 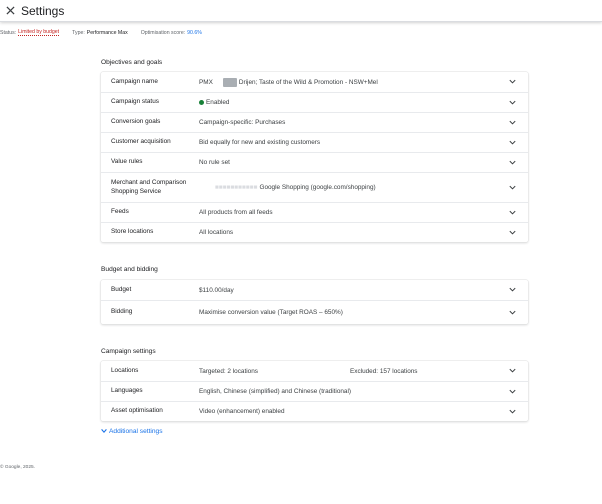 What do you see at coordinates (129, 269) in the screenshot?
I see `section-title-budget: Budget and bidding` at bounding box center [129, 269].